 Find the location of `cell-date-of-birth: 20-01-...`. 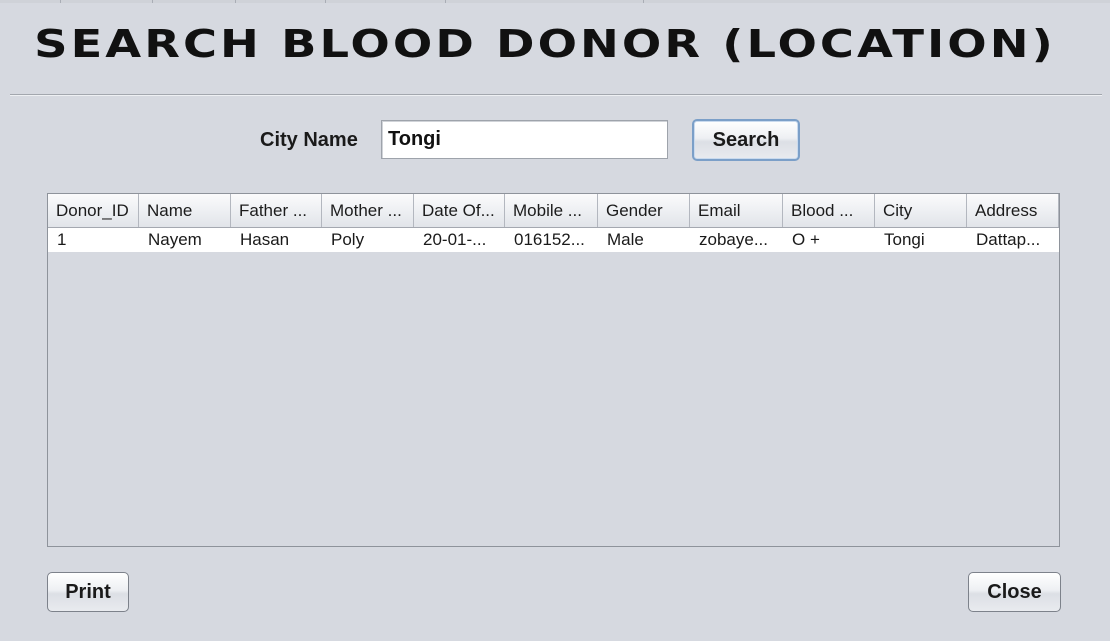

cell-date-of-birth: 20-01-... is located at coordinates (455, 239).